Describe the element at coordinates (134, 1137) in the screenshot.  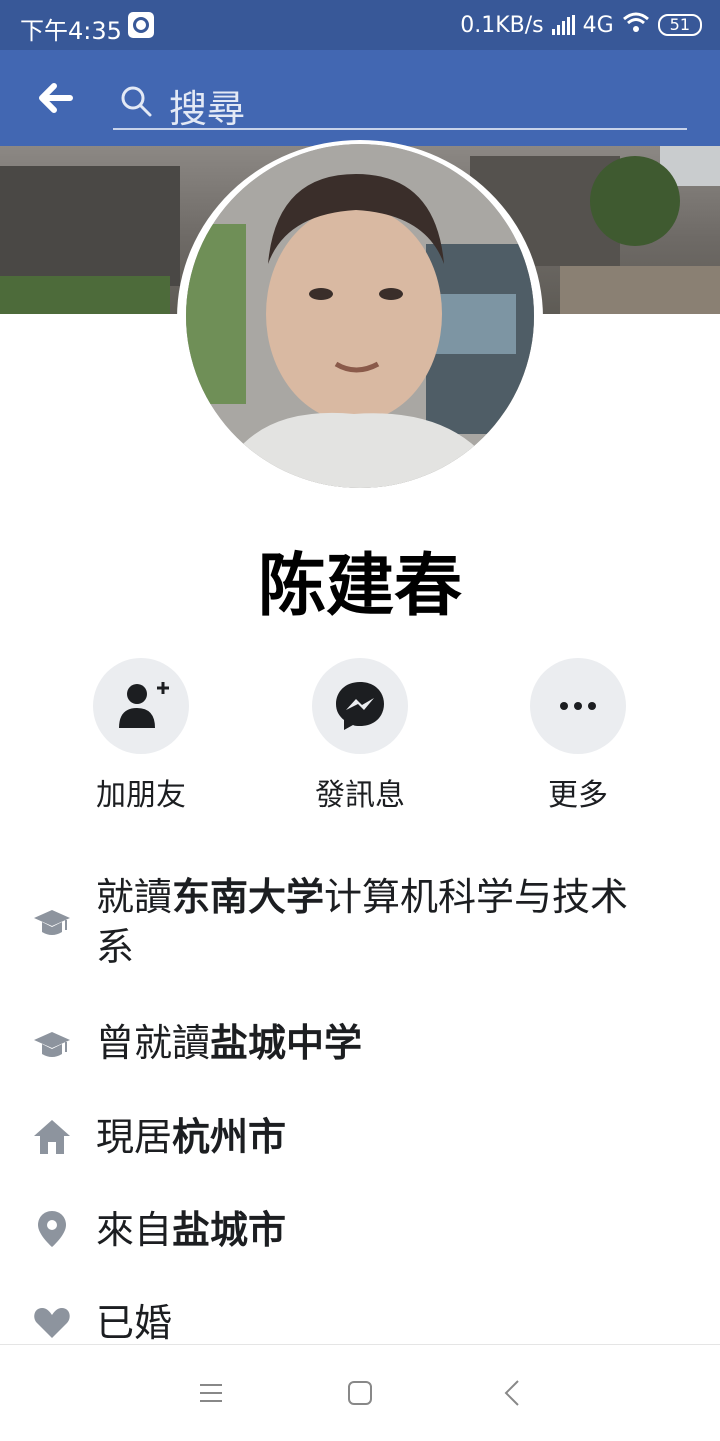
I see `lives-in-prefix: 現居` at that location.